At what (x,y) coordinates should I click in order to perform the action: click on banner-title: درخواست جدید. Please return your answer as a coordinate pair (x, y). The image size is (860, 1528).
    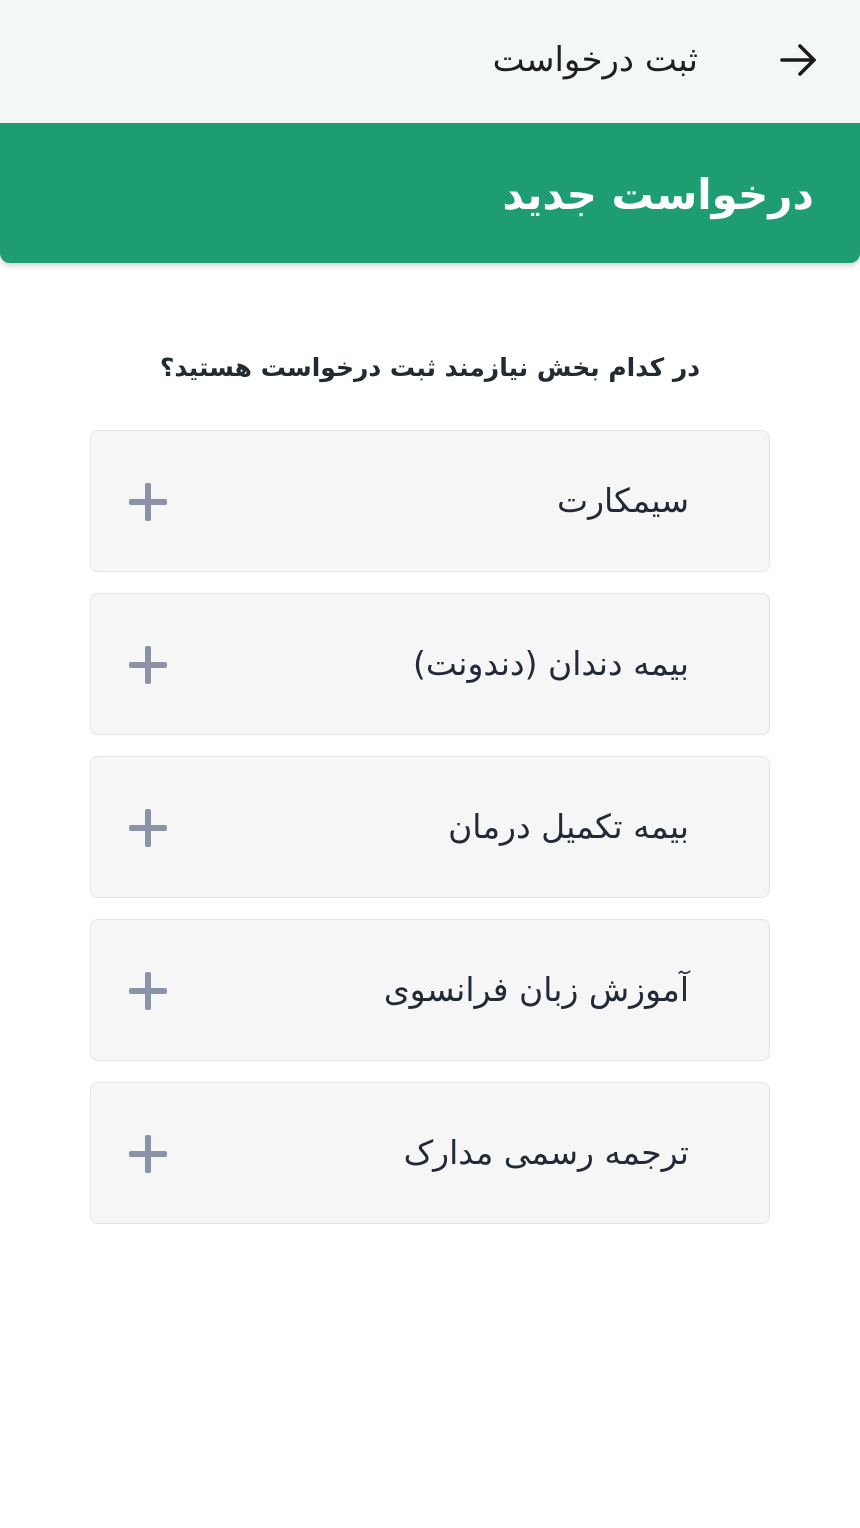
    Looking at the image, I should click on (658, 194).